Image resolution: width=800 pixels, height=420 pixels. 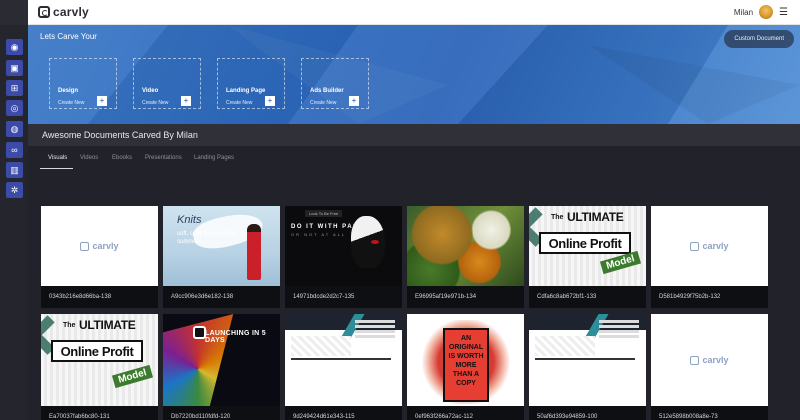 What do you see at coordinates (189, 220) in the screenshot?
I see `knits-title: Knits` at bounding box center [189, 220].